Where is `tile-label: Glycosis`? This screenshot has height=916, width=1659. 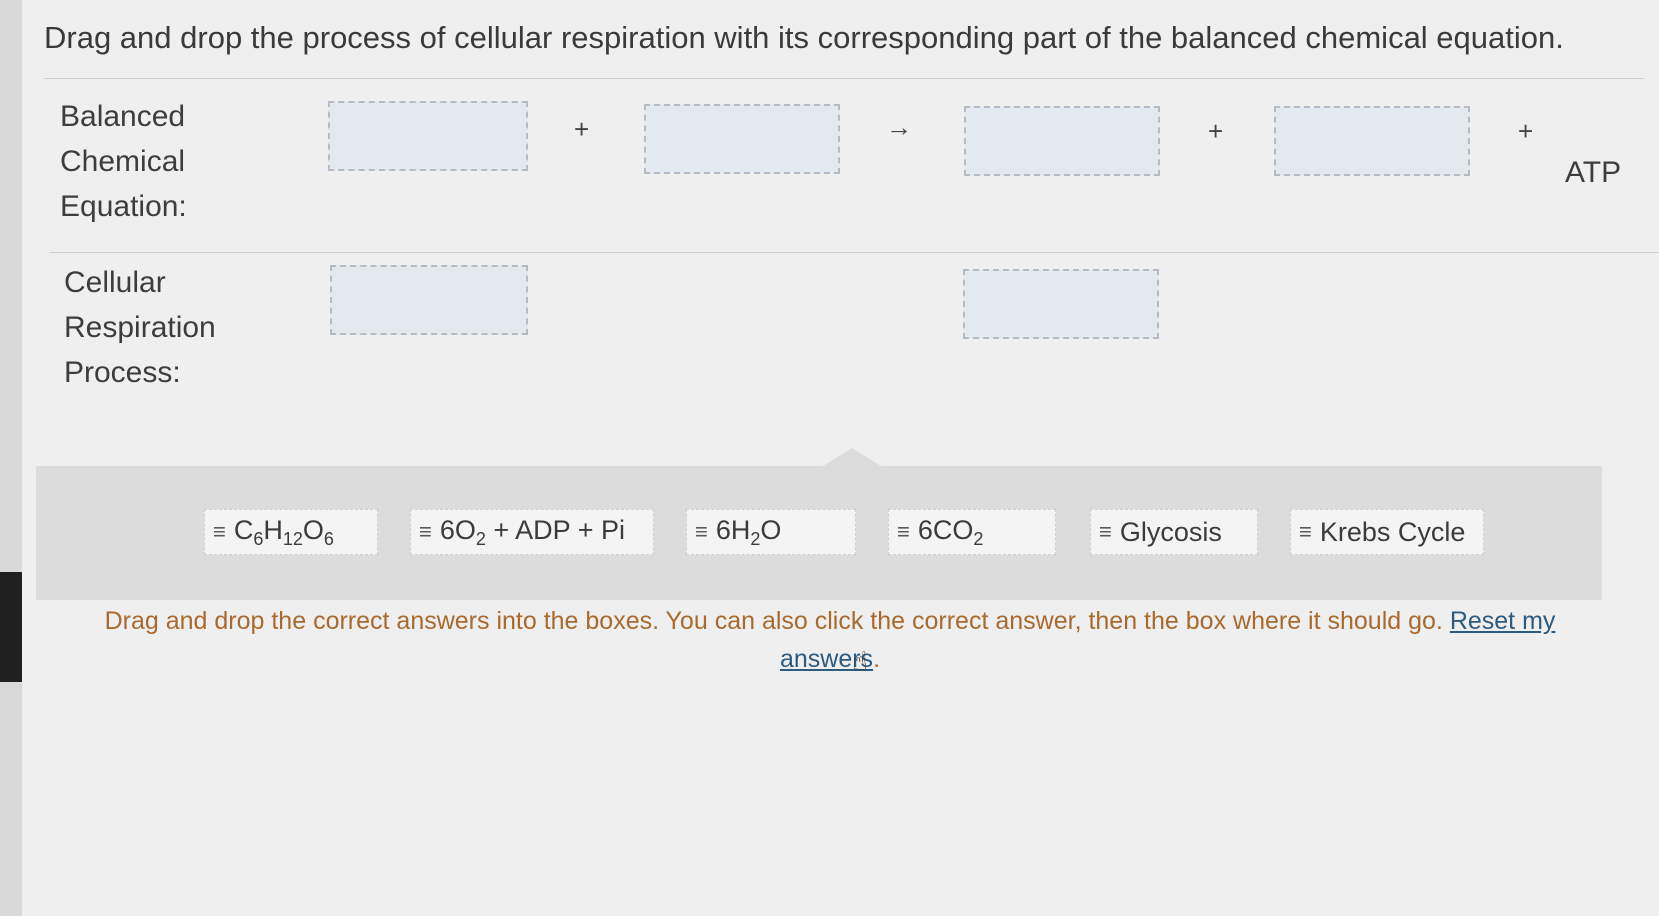
tile-label: Glycosis is located at coordinates (1171, 532).